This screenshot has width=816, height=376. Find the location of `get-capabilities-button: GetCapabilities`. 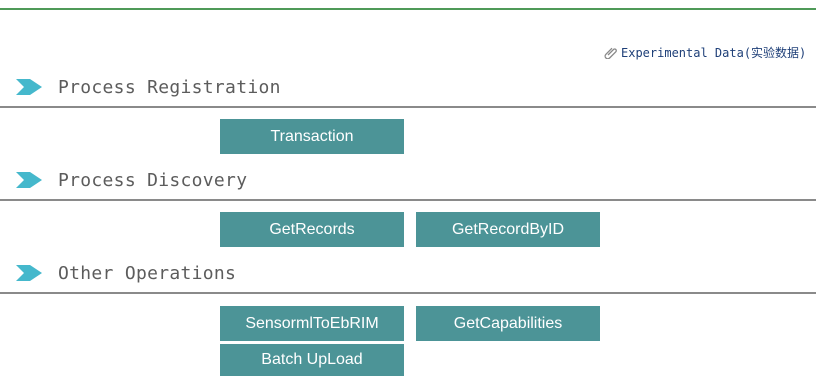

get-capabilities-button: GetCapabilities is located at coordinates (508, 323).